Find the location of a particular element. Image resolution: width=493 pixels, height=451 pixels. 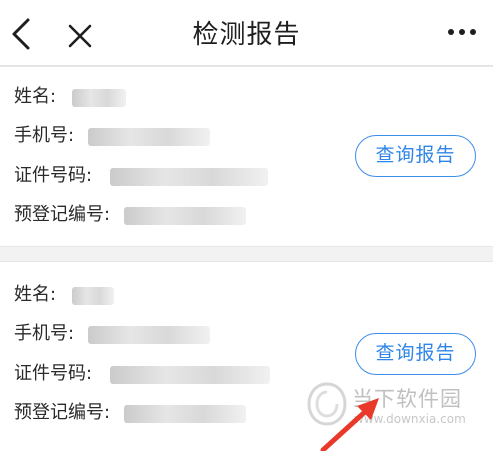

more-icon is located at coordinates (462, 32).